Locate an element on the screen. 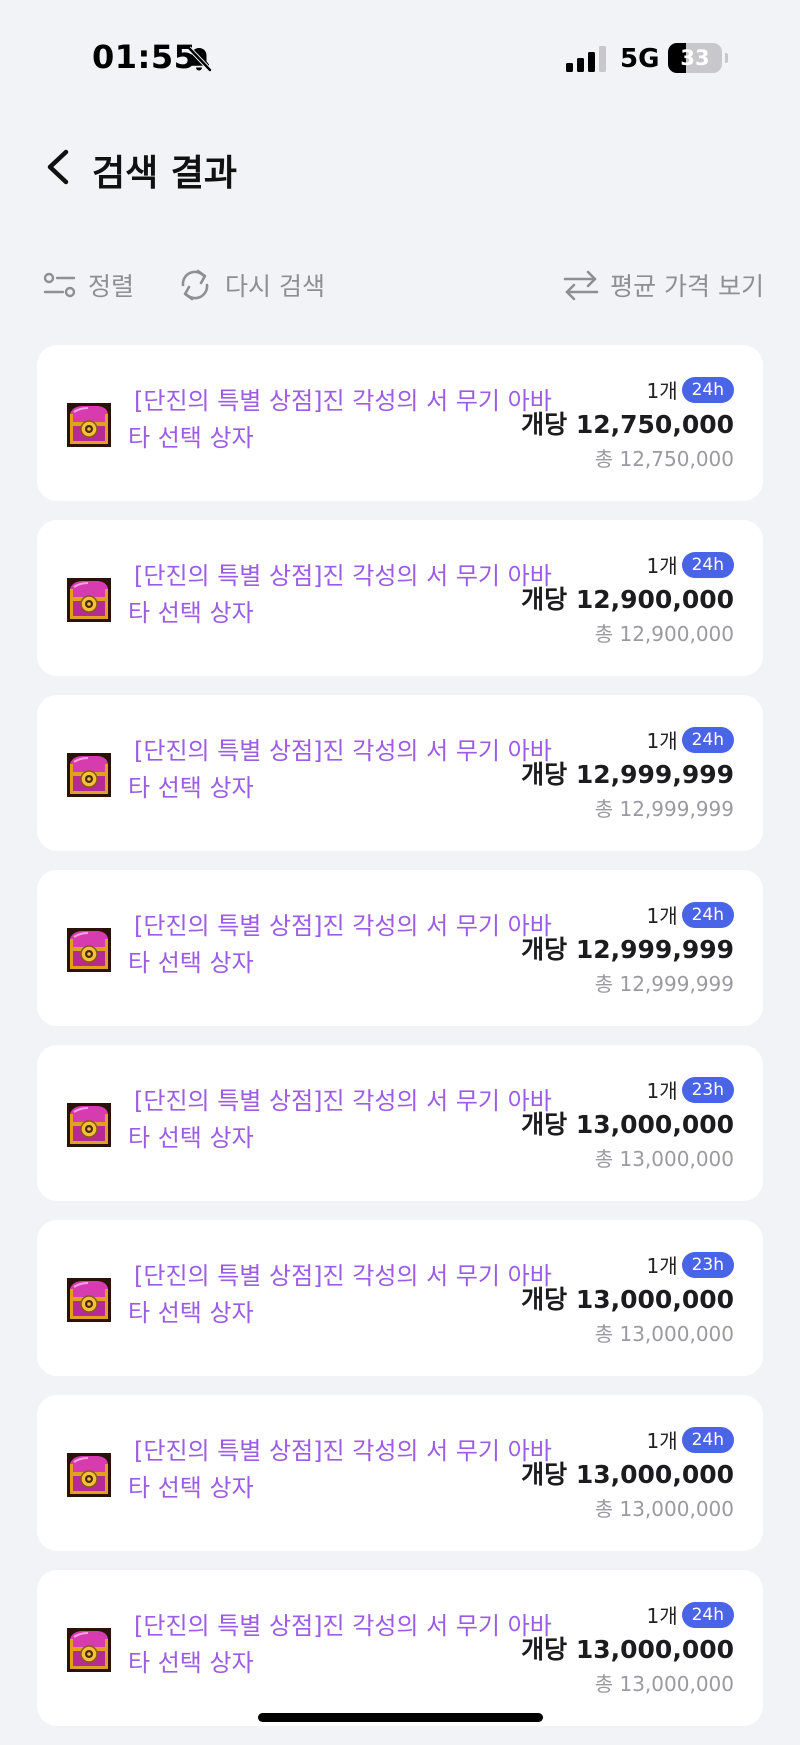 This screenshot has width=800, height=1745. research-label: 다시 검색 is located at coordinates (275, 286).